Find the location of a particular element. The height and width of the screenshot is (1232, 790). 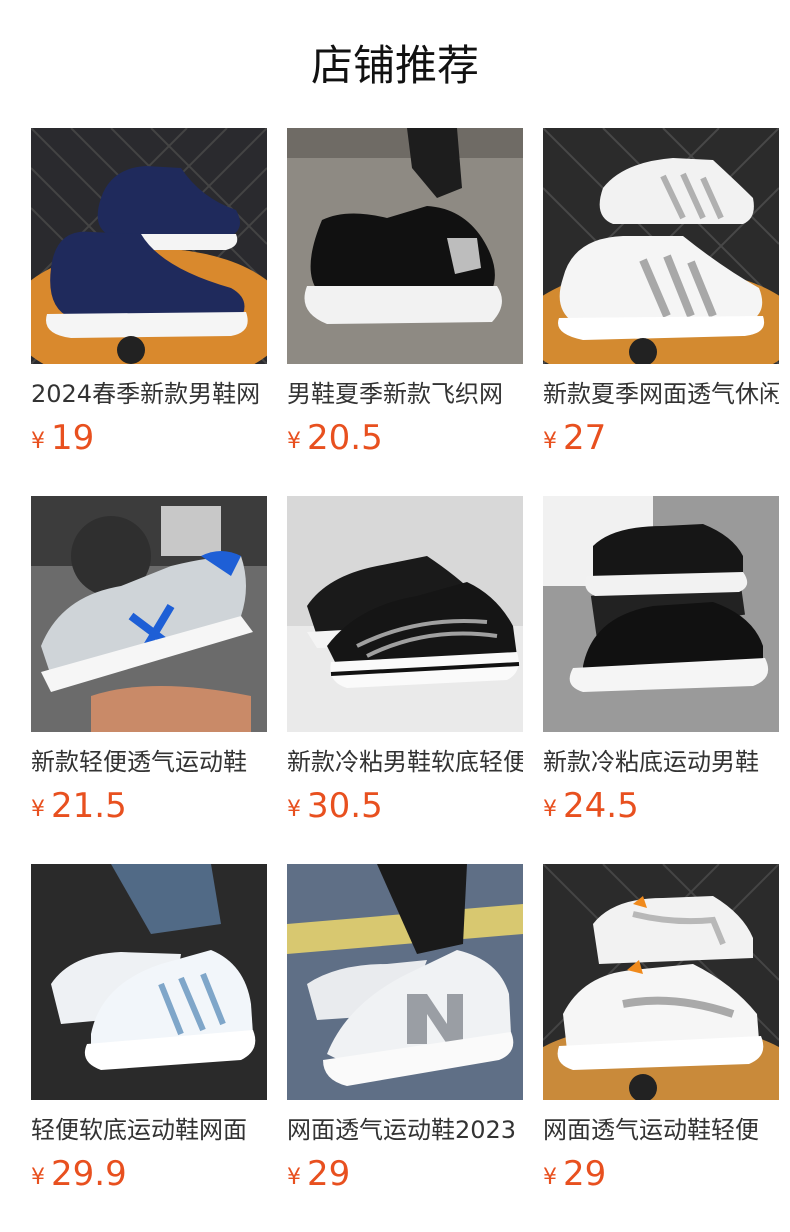

product-card: 男鞋夏季新款飞织网 ¥20.5 is located at coordinates (405, 312).